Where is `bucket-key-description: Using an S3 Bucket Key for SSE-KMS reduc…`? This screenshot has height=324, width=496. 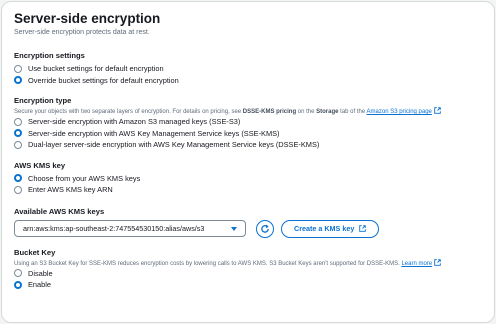
bucket-key-description: Using an S3 Bucket Key for SSE-KMS reduc… is located at coordinates (248, 263).